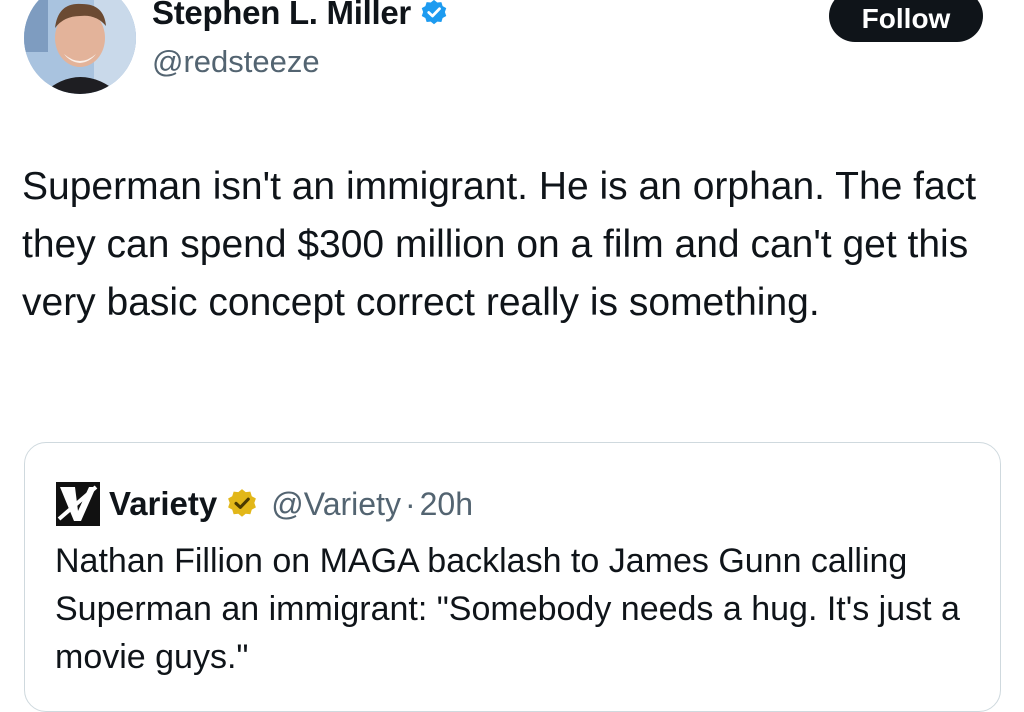 This screenshot has width=1024, height=712. What do you see at coordinates (264, 504) in the screenshot?
I see `quoted-tweet-header: Variety @Variety · 20h` at bounding box center [264, 504].